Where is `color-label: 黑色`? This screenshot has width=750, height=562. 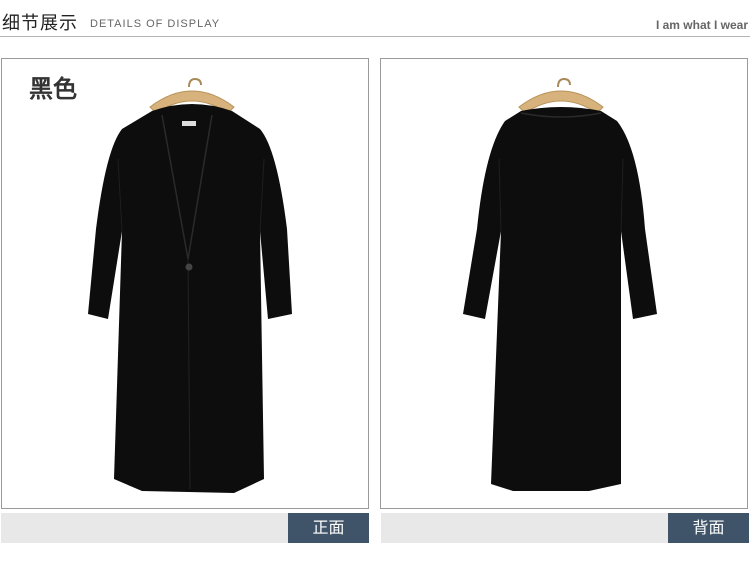 color-label: 黑色 is located at coordinates (53, 89).